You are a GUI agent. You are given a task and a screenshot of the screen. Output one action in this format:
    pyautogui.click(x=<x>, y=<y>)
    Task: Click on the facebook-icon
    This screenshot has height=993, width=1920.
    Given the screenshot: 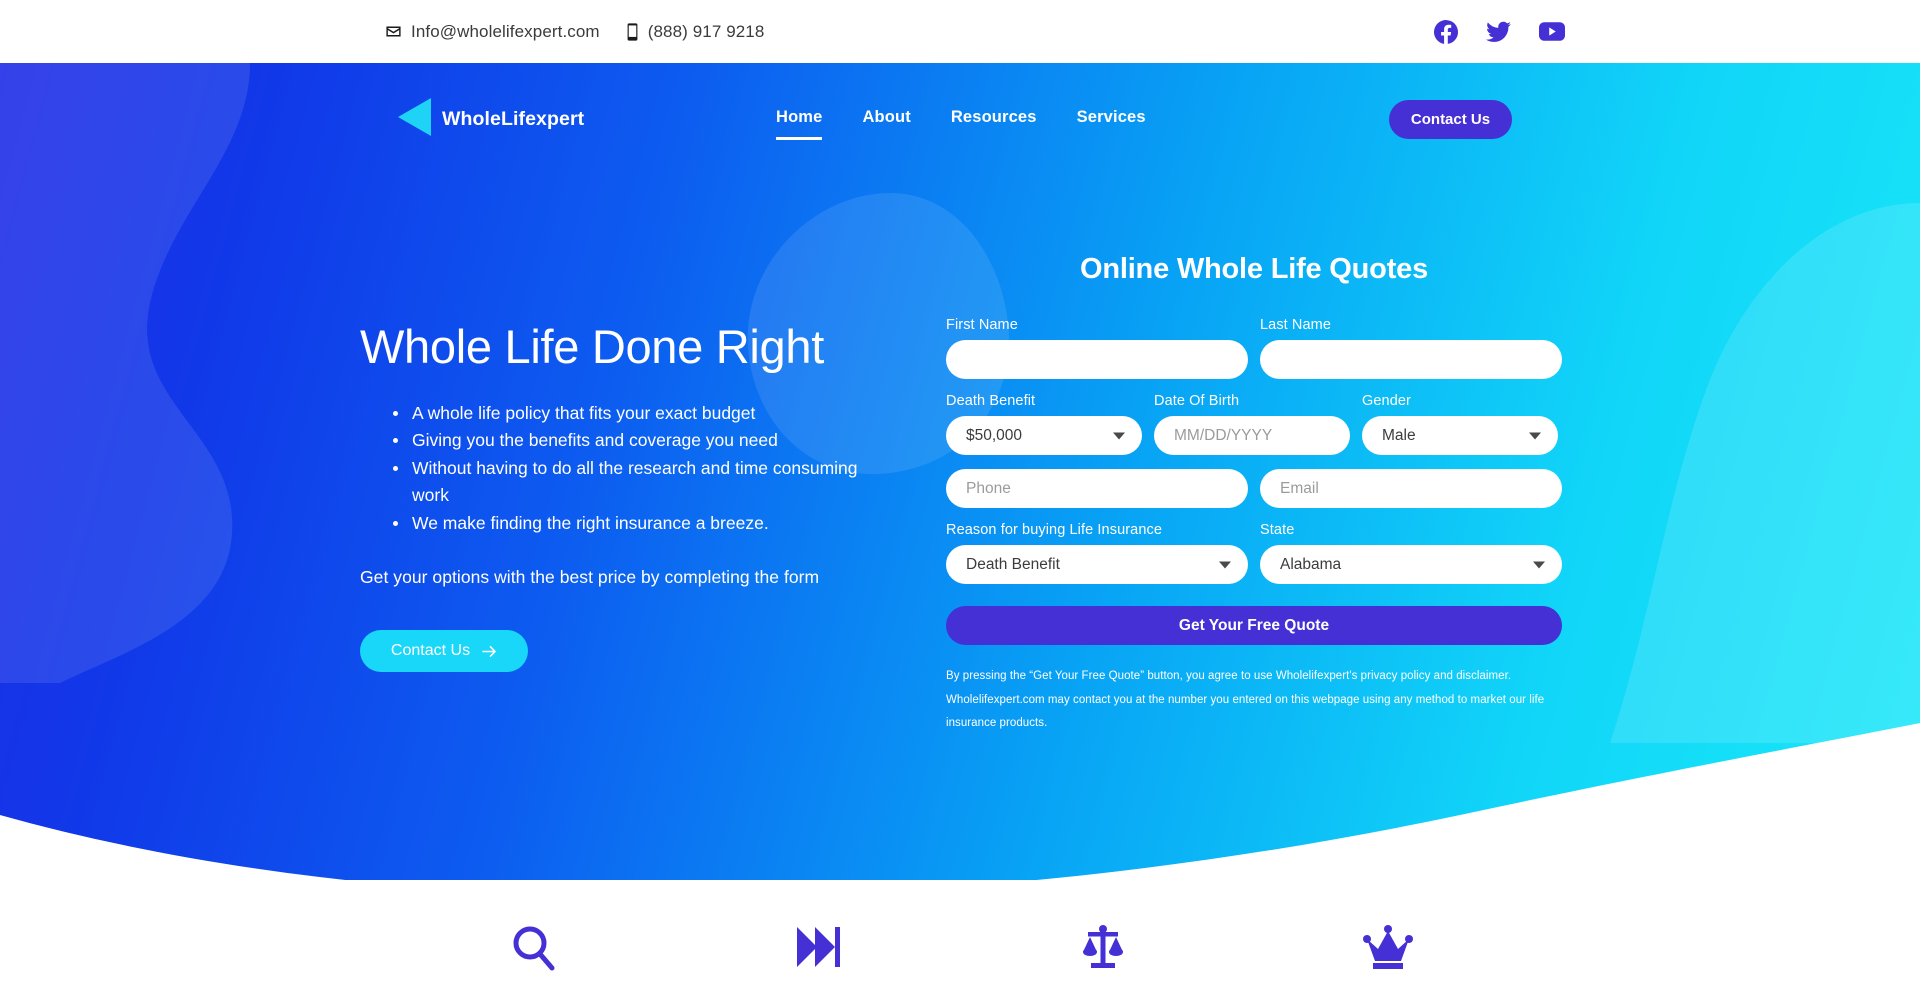 What is the action you would take?
    pyautogui.click(x=1446, y=31)
    